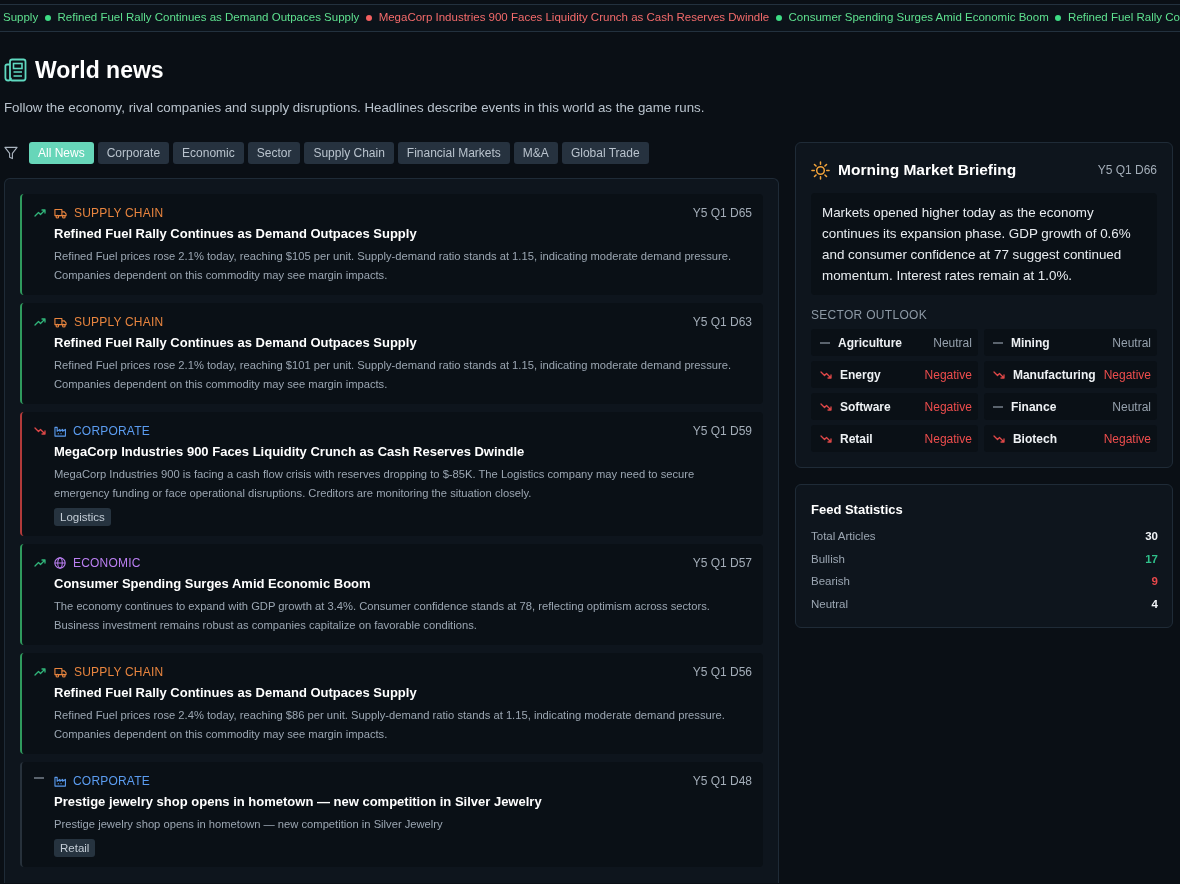 This screenshot has height=884, width=1180. What do you see at coordinates (60, 563) in the screenshot?
I see `globe-icon` at bounding box center [60, 563].